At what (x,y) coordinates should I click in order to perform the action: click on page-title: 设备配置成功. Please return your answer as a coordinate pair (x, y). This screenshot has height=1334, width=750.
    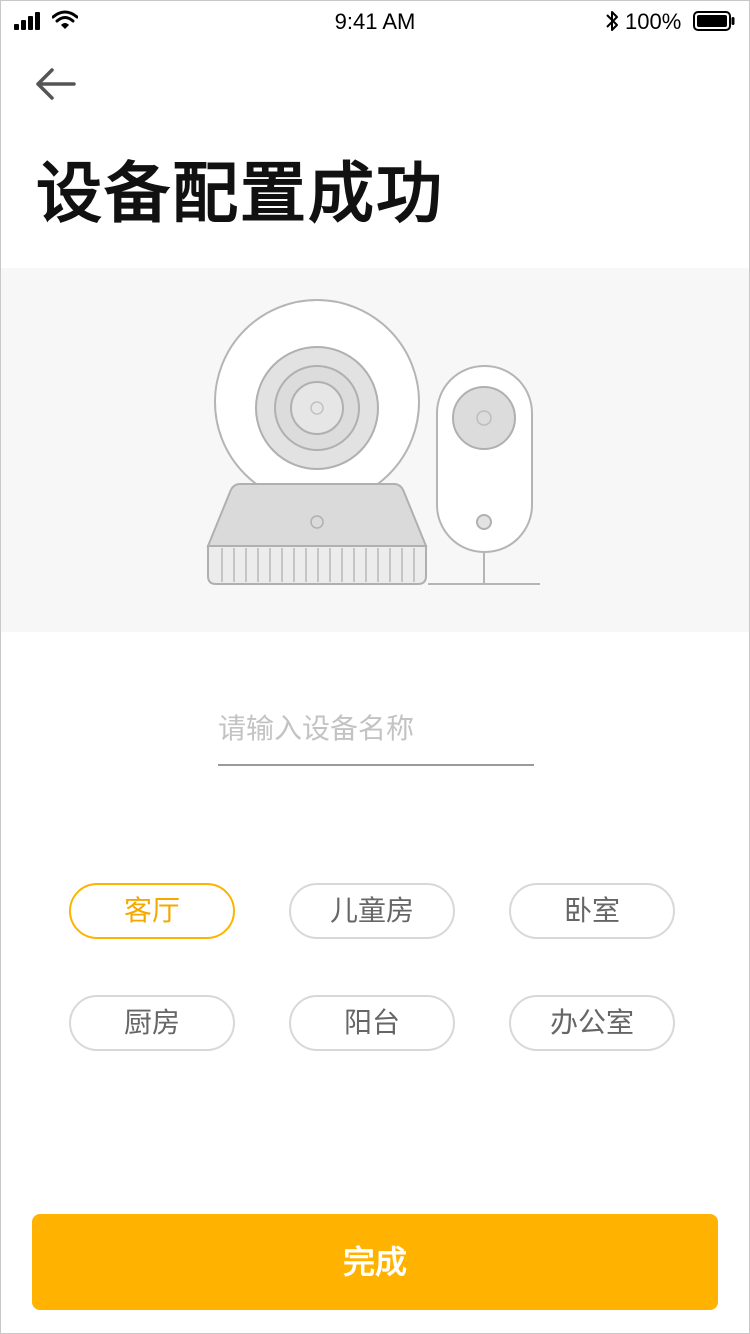
    Looking at the image, I should click on (240, 193).